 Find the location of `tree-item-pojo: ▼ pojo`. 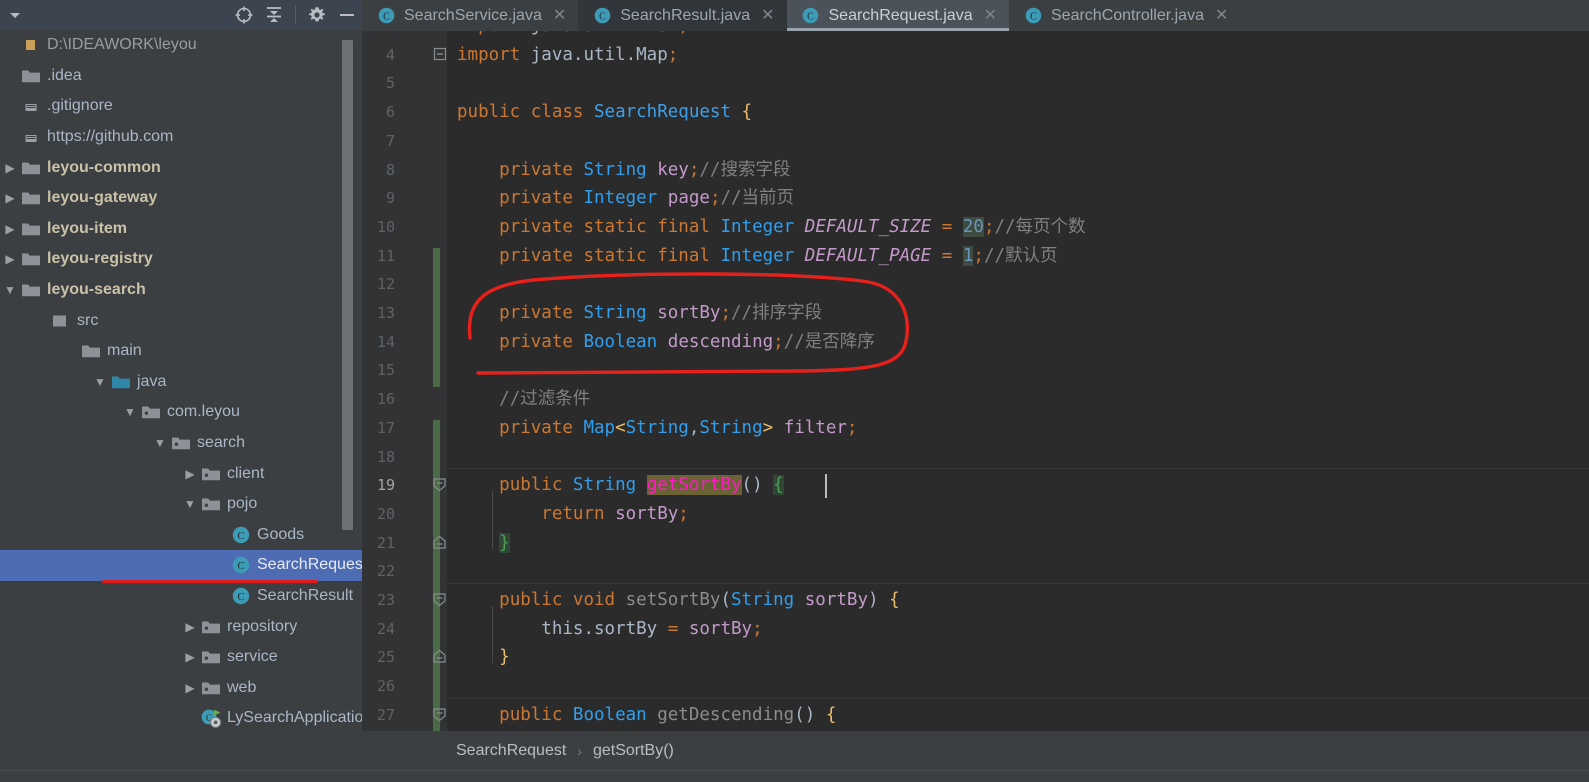

tree-item-pojo: ▼ pojo is located at coordinates (181, 504).